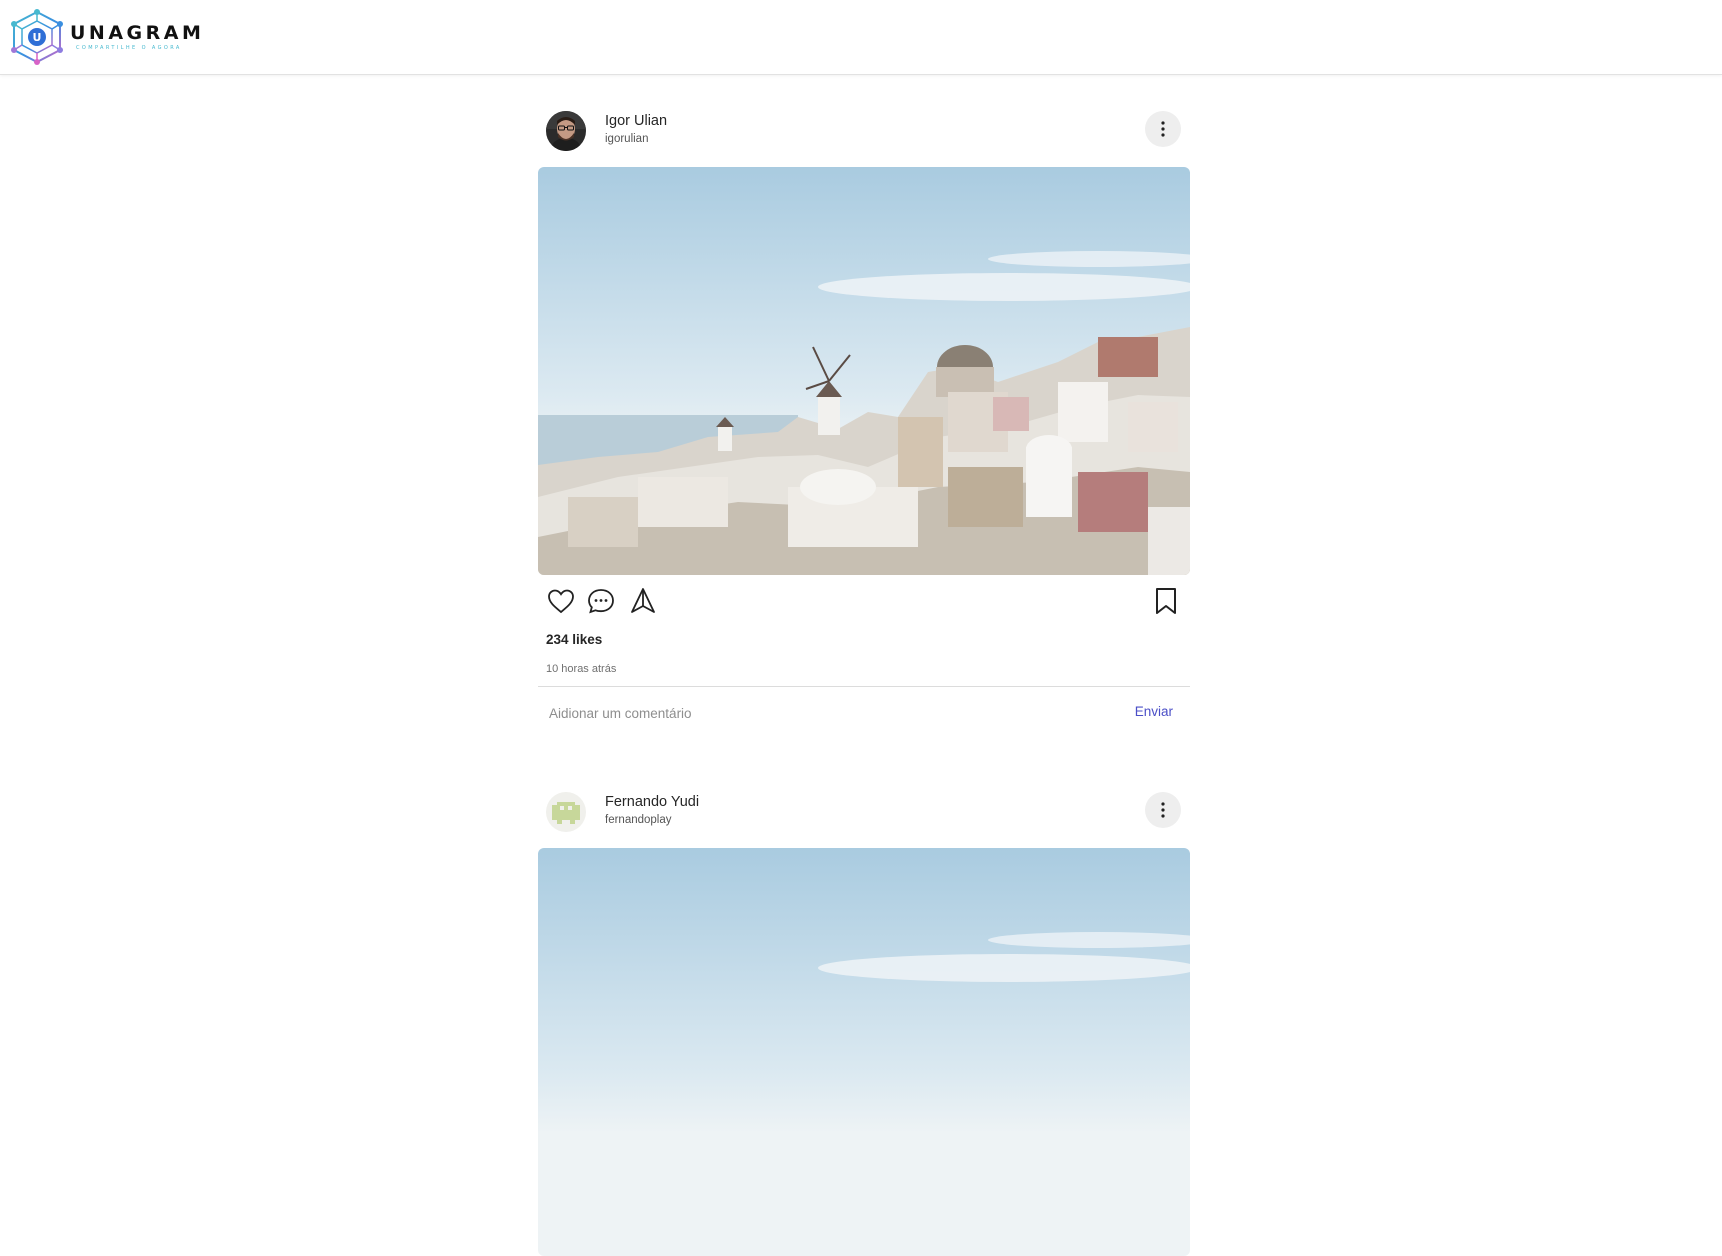 The image size is (1722, 1256). I want to click on top-navigation-bar: U UNAGRAM COMPARTILHE O AGORA, so click(861, 37).